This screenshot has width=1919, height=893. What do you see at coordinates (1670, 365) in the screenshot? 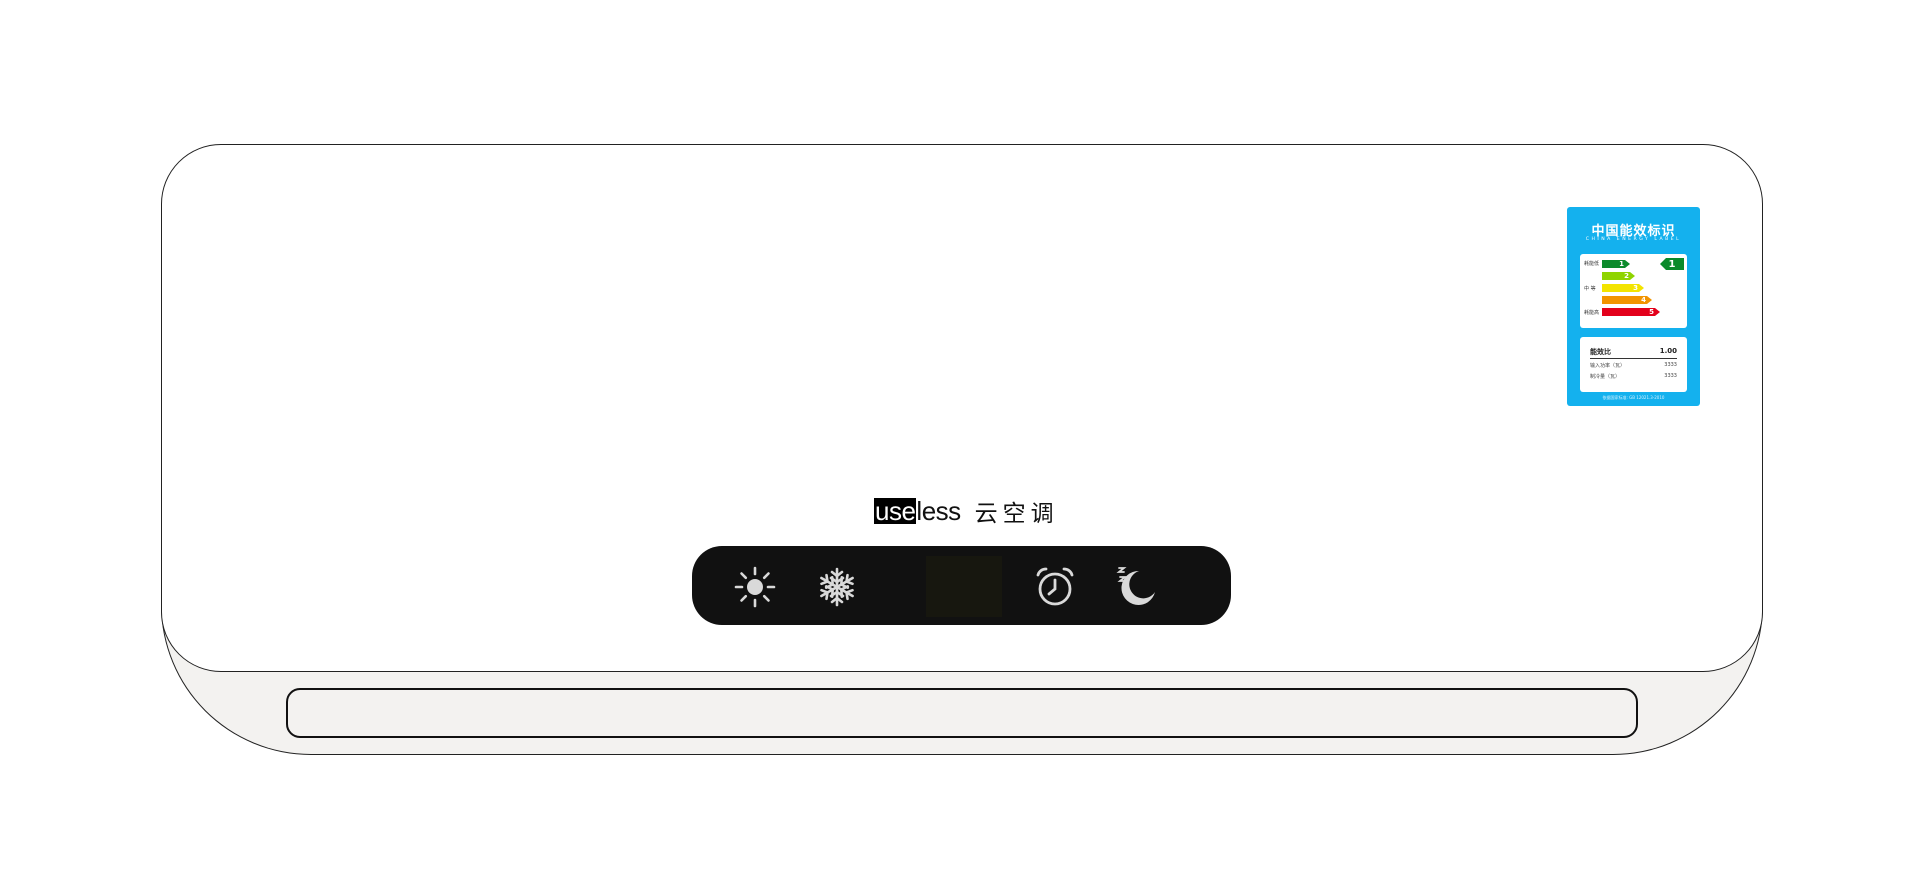
I see `input-power-value: 3333` at bounding box center [1670, 365].